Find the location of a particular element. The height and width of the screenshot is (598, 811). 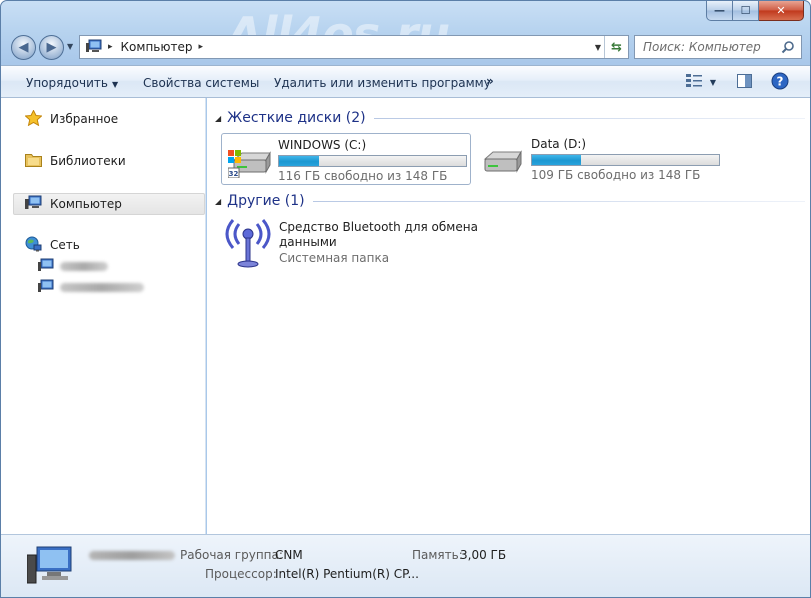

computer-large-icon is located at coordinates (49, 566).